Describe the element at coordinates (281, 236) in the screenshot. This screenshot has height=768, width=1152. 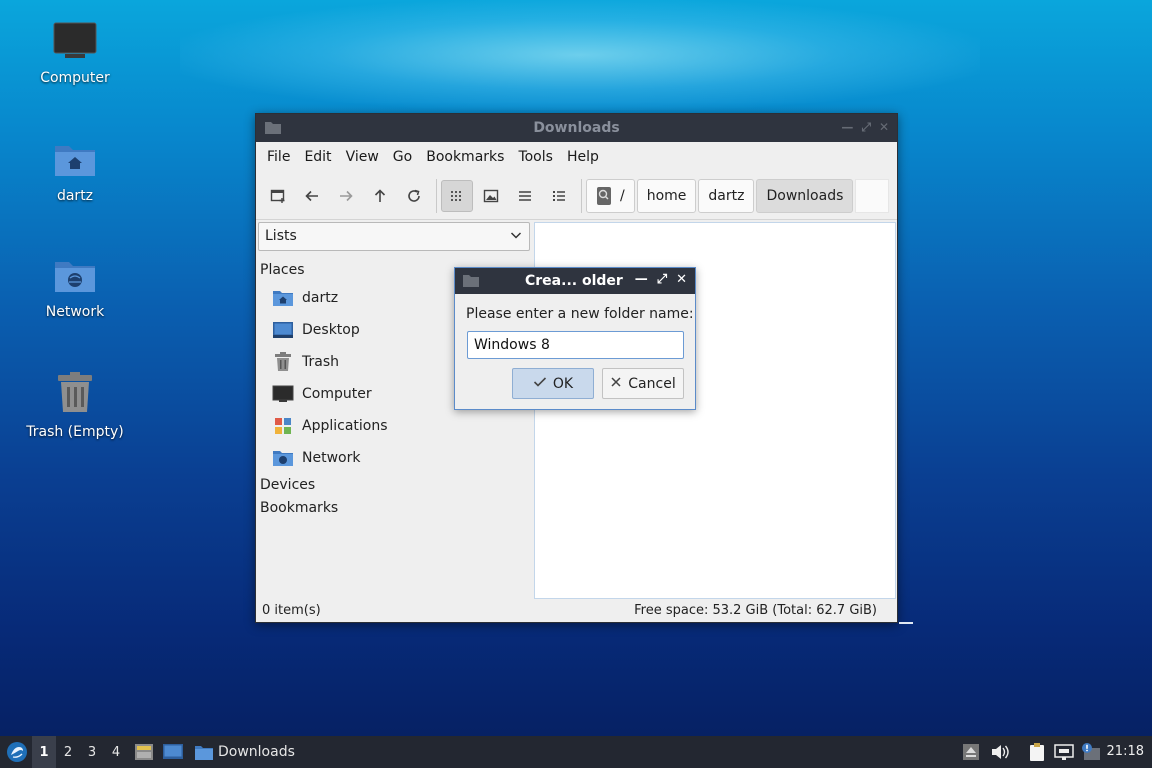
I see `sidebar-mode-value: Lists` at that location.